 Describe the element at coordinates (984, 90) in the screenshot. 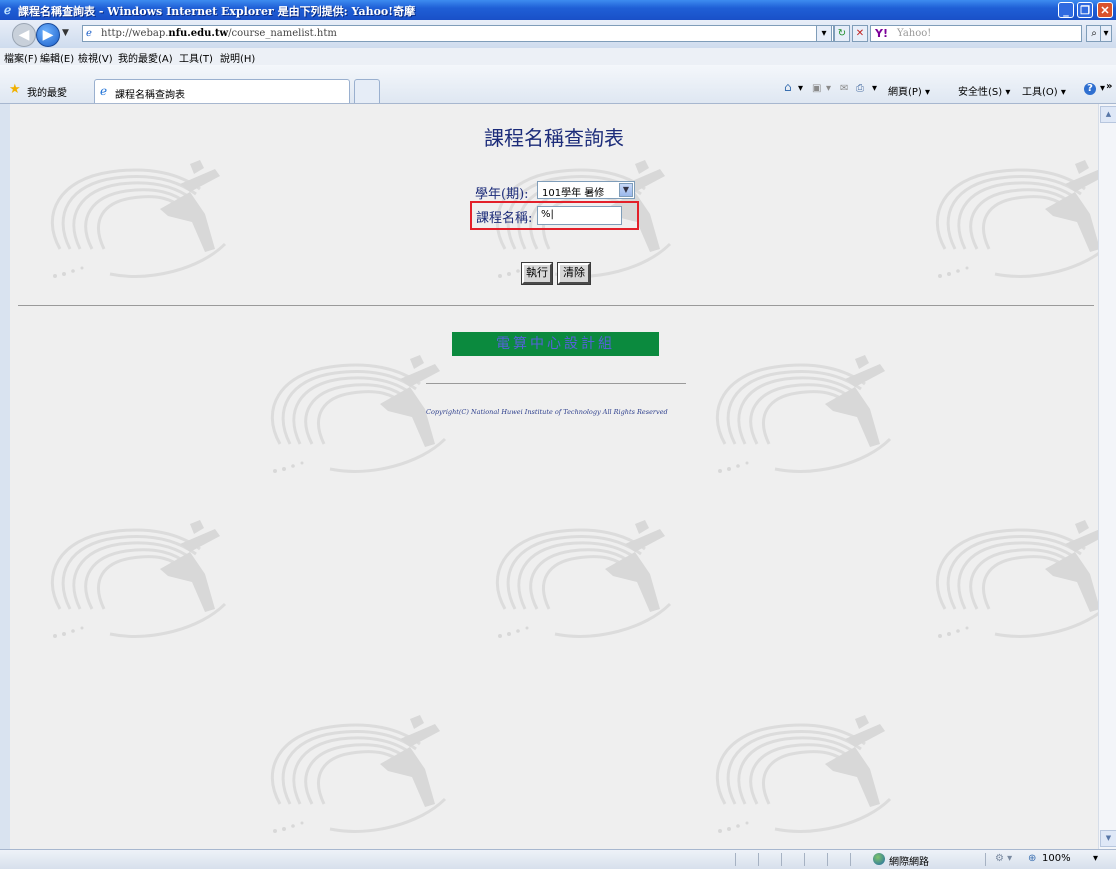

I see `safety-menu: 安全性(S) ▾` at that location.